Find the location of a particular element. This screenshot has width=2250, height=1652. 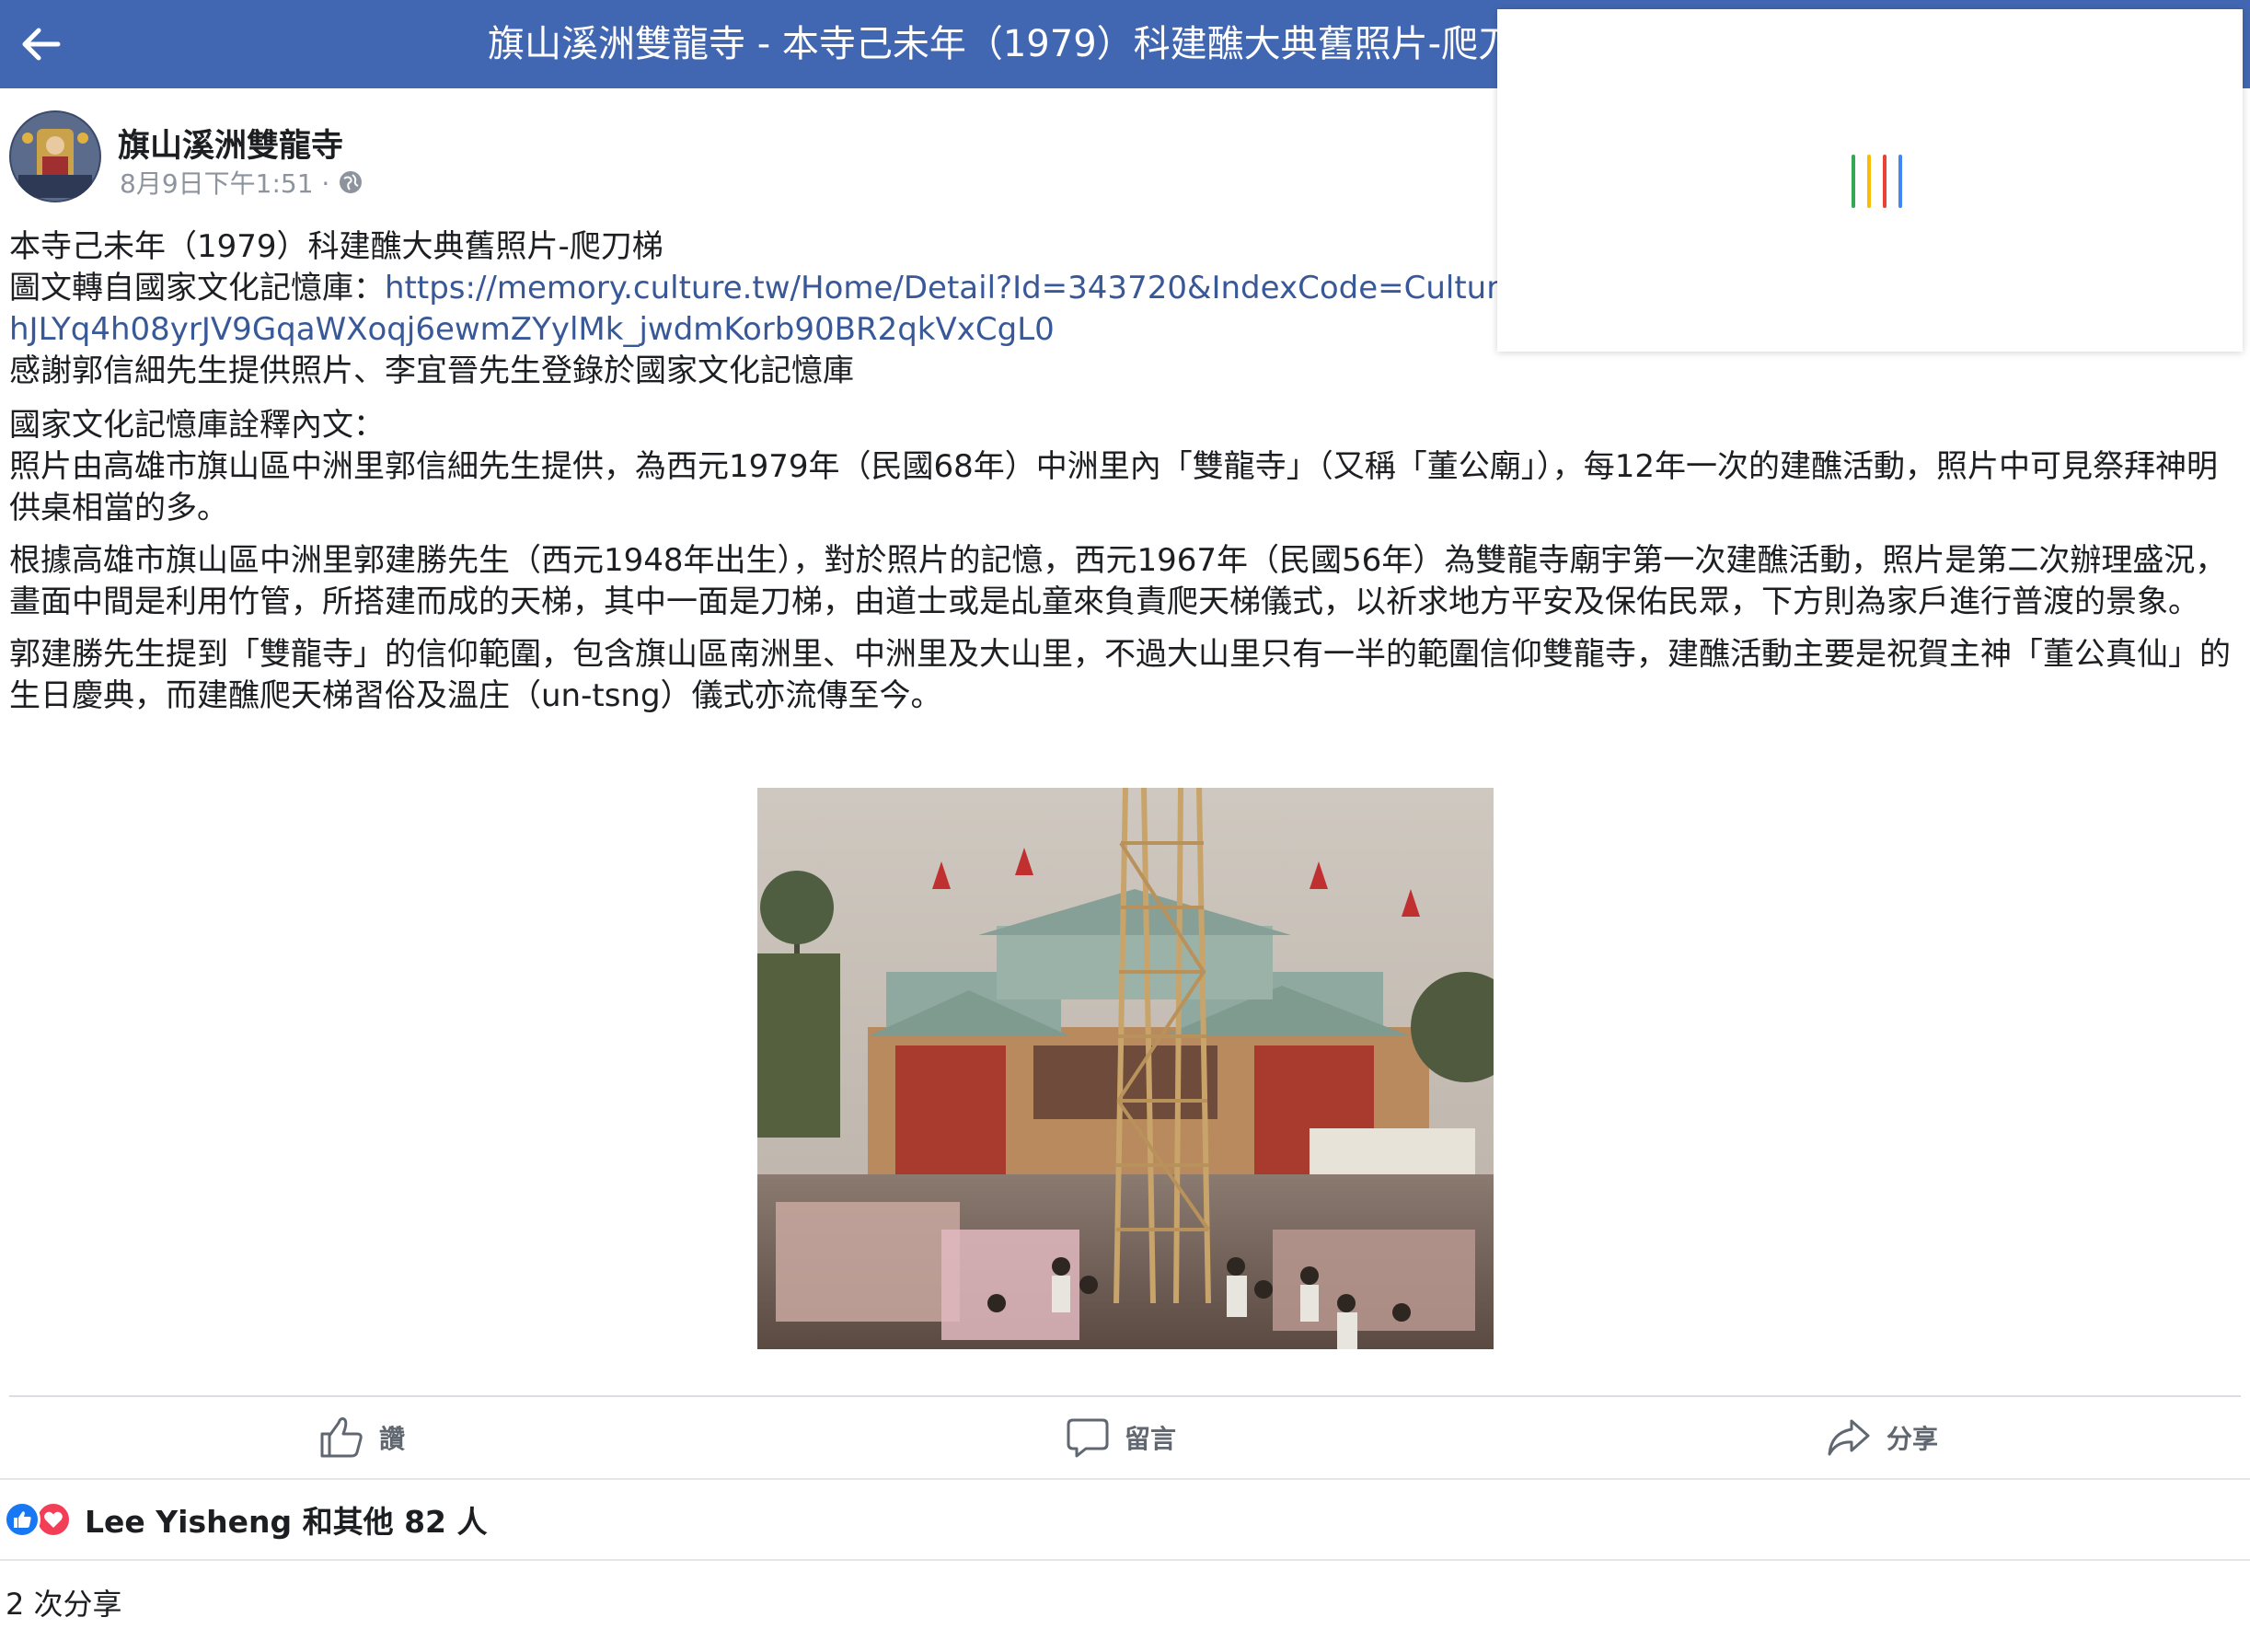

share-icon is located at coordinates (1849, 1437).